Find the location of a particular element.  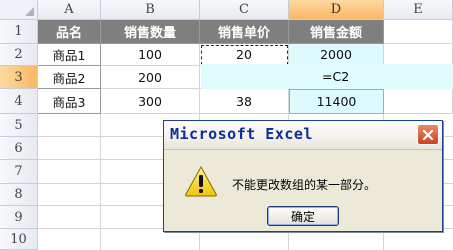

ok-button: 确定 is located at coordinates (303, 216).